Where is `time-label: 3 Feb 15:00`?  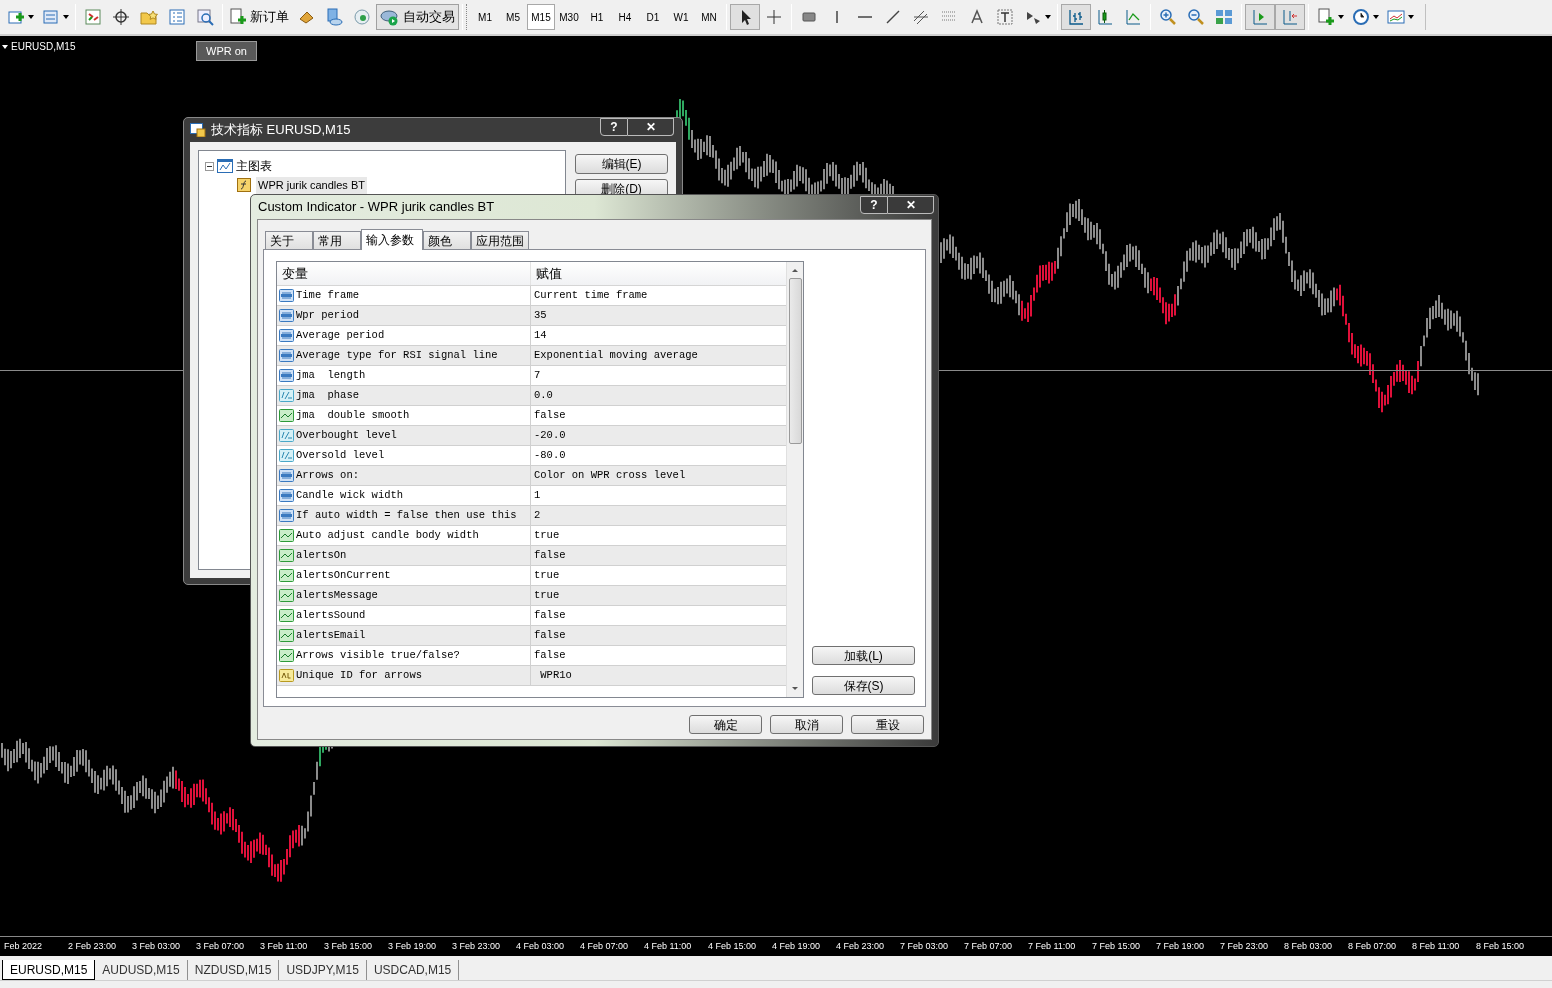
time-label: 3 Feb 15:00 is located at coordinates (349, 946).